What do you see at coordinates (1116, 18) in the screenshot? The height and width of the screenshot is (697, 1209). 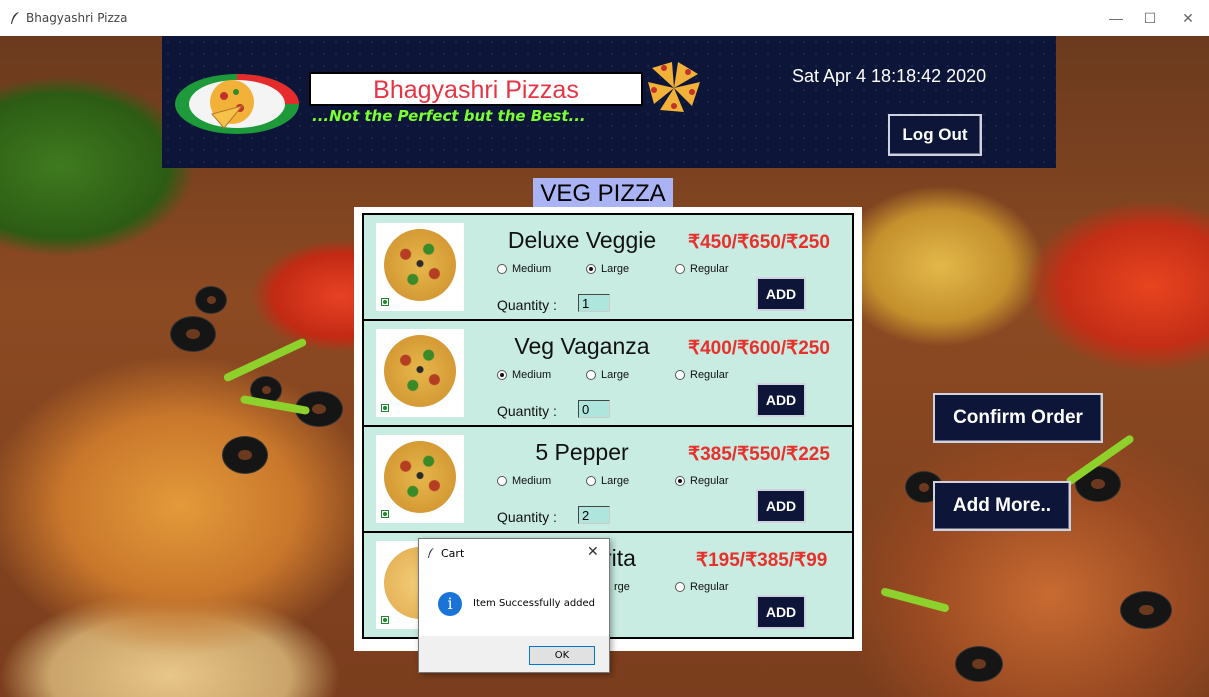 I see `minimize-button: —` at bounding box center [1116, 18].